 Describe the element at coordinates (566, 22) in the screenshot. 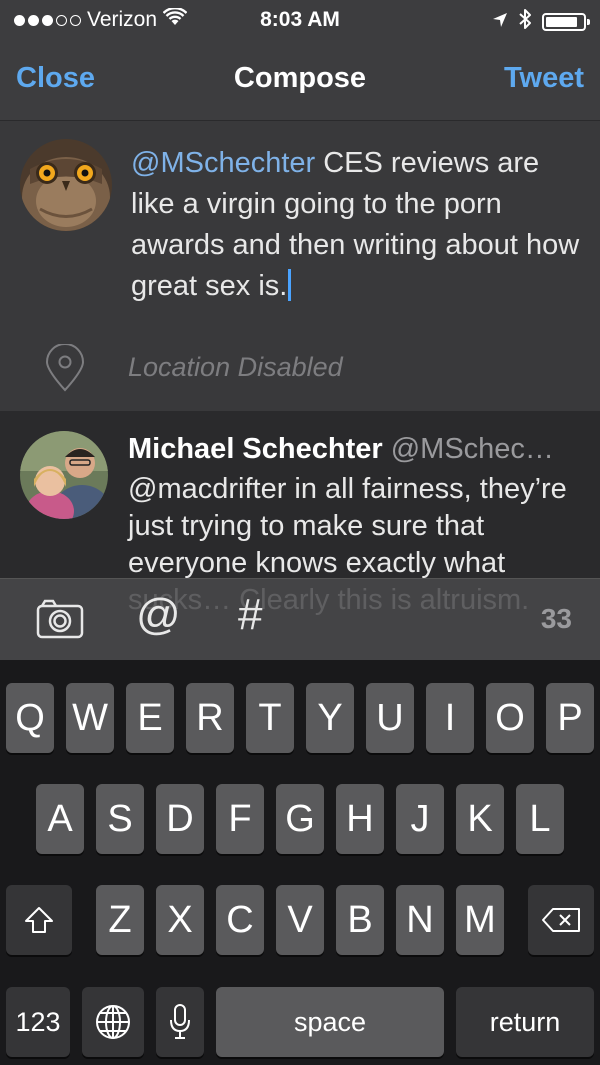

I see `battery-icon` at that location.